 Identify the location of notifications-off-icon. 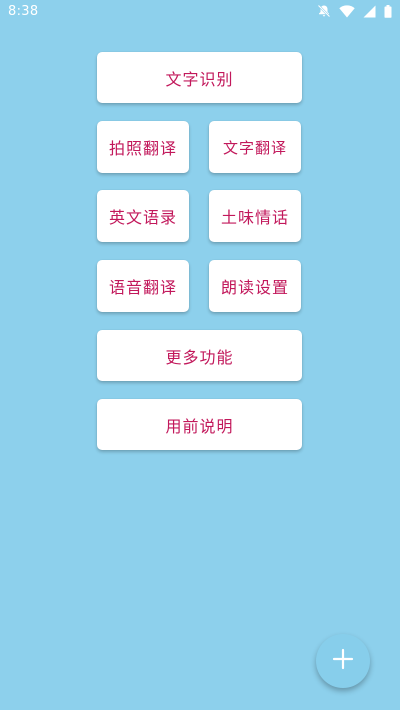
(324, 11).